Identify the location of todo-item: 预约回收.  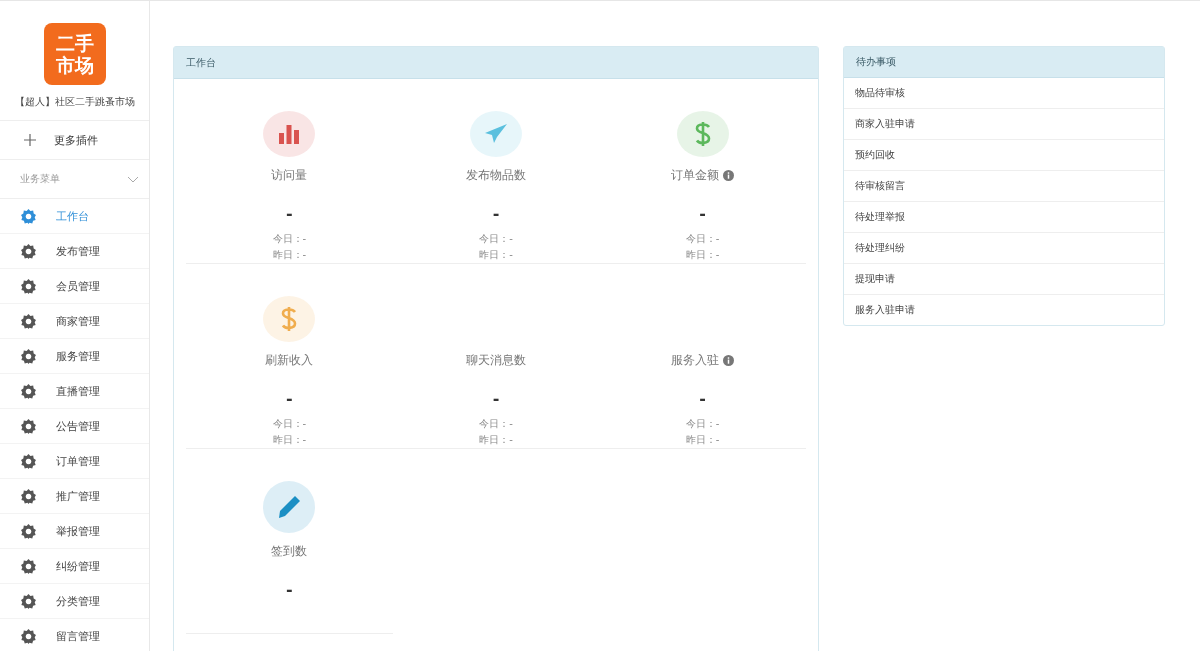
(1004, 155).